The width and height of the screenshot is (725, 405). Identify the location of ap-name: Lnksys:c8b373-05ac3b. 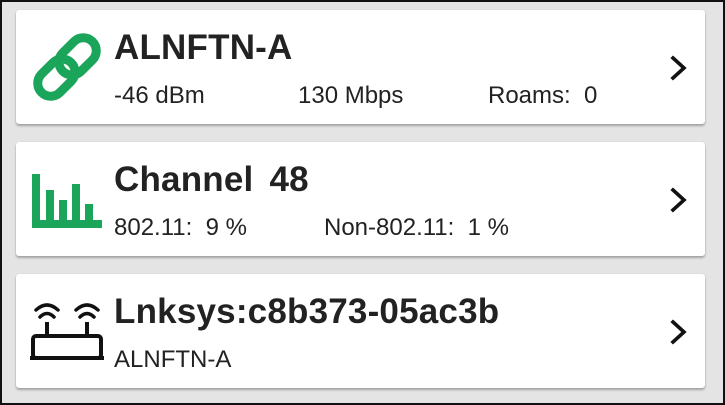
(307, 311).